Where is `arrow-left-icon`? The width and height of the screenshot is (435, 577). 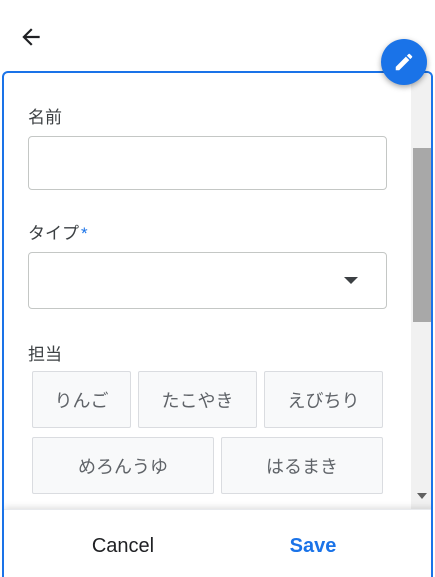 arrow-left-icon is located at coordinates (31, 37).